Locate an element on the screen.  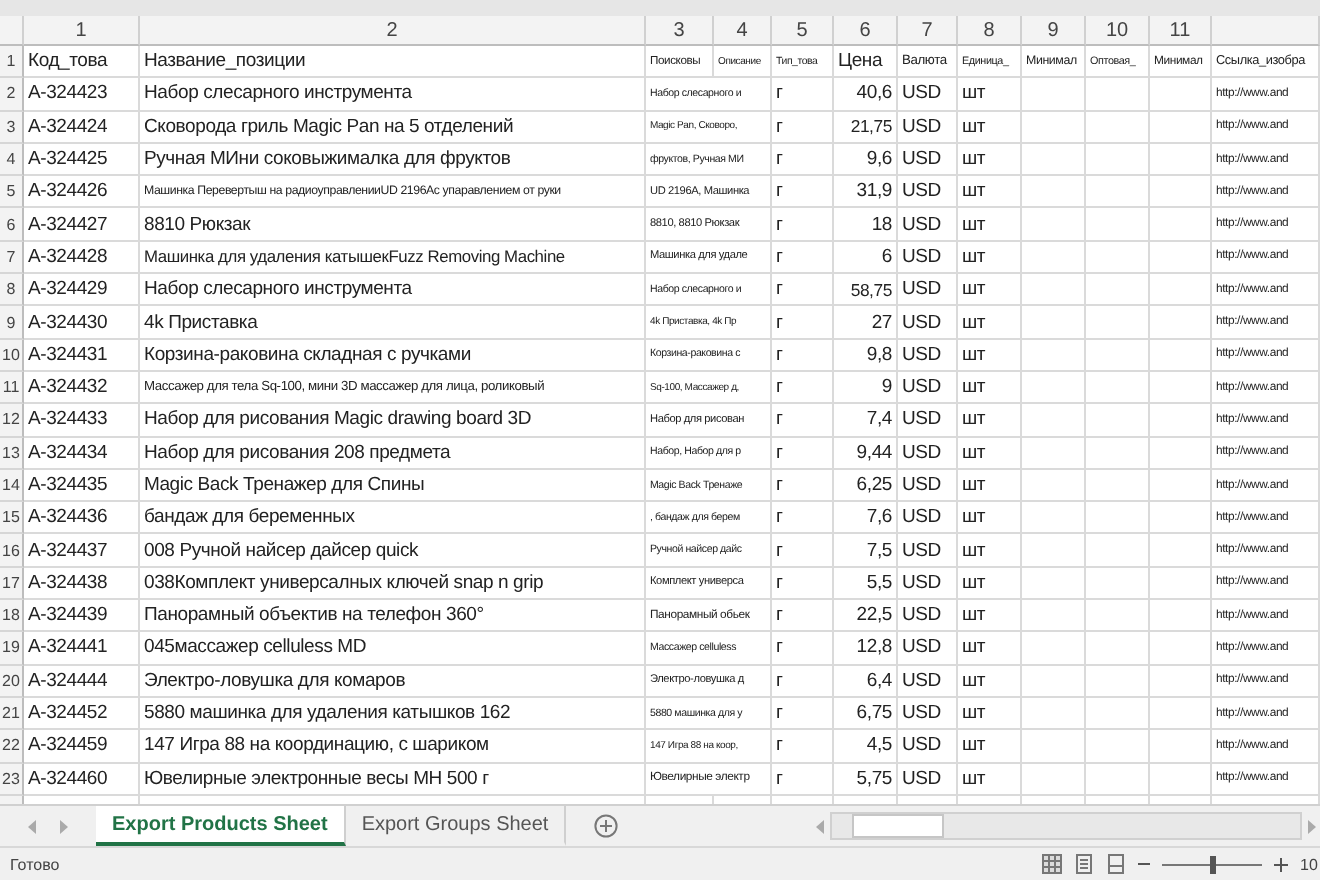
table-cell: 038Комплект универсалных ключей snap n grip is located at coordinates (393, 584).